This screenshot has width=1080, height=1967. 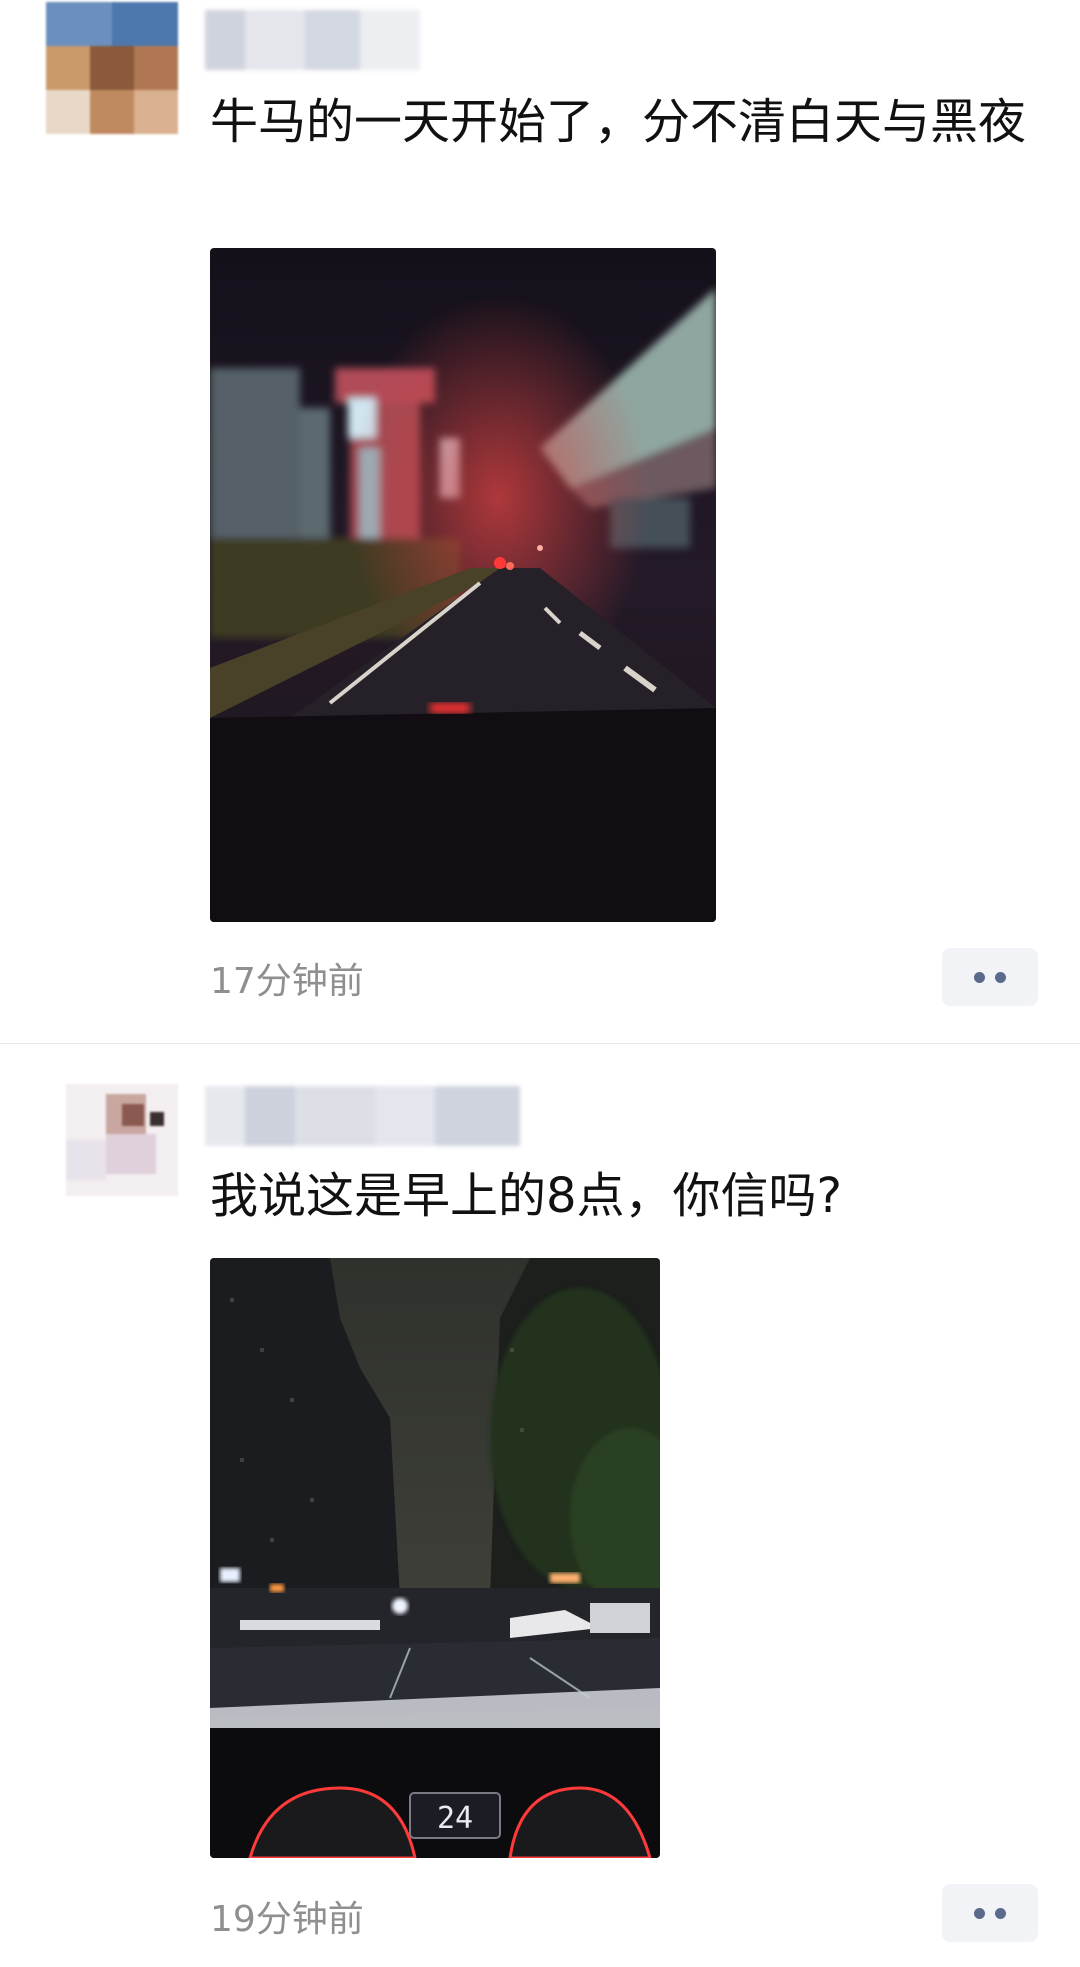 I want to click on post-text: 我说这是早上的8点，你信吗?, so click(x=526, y=1196).